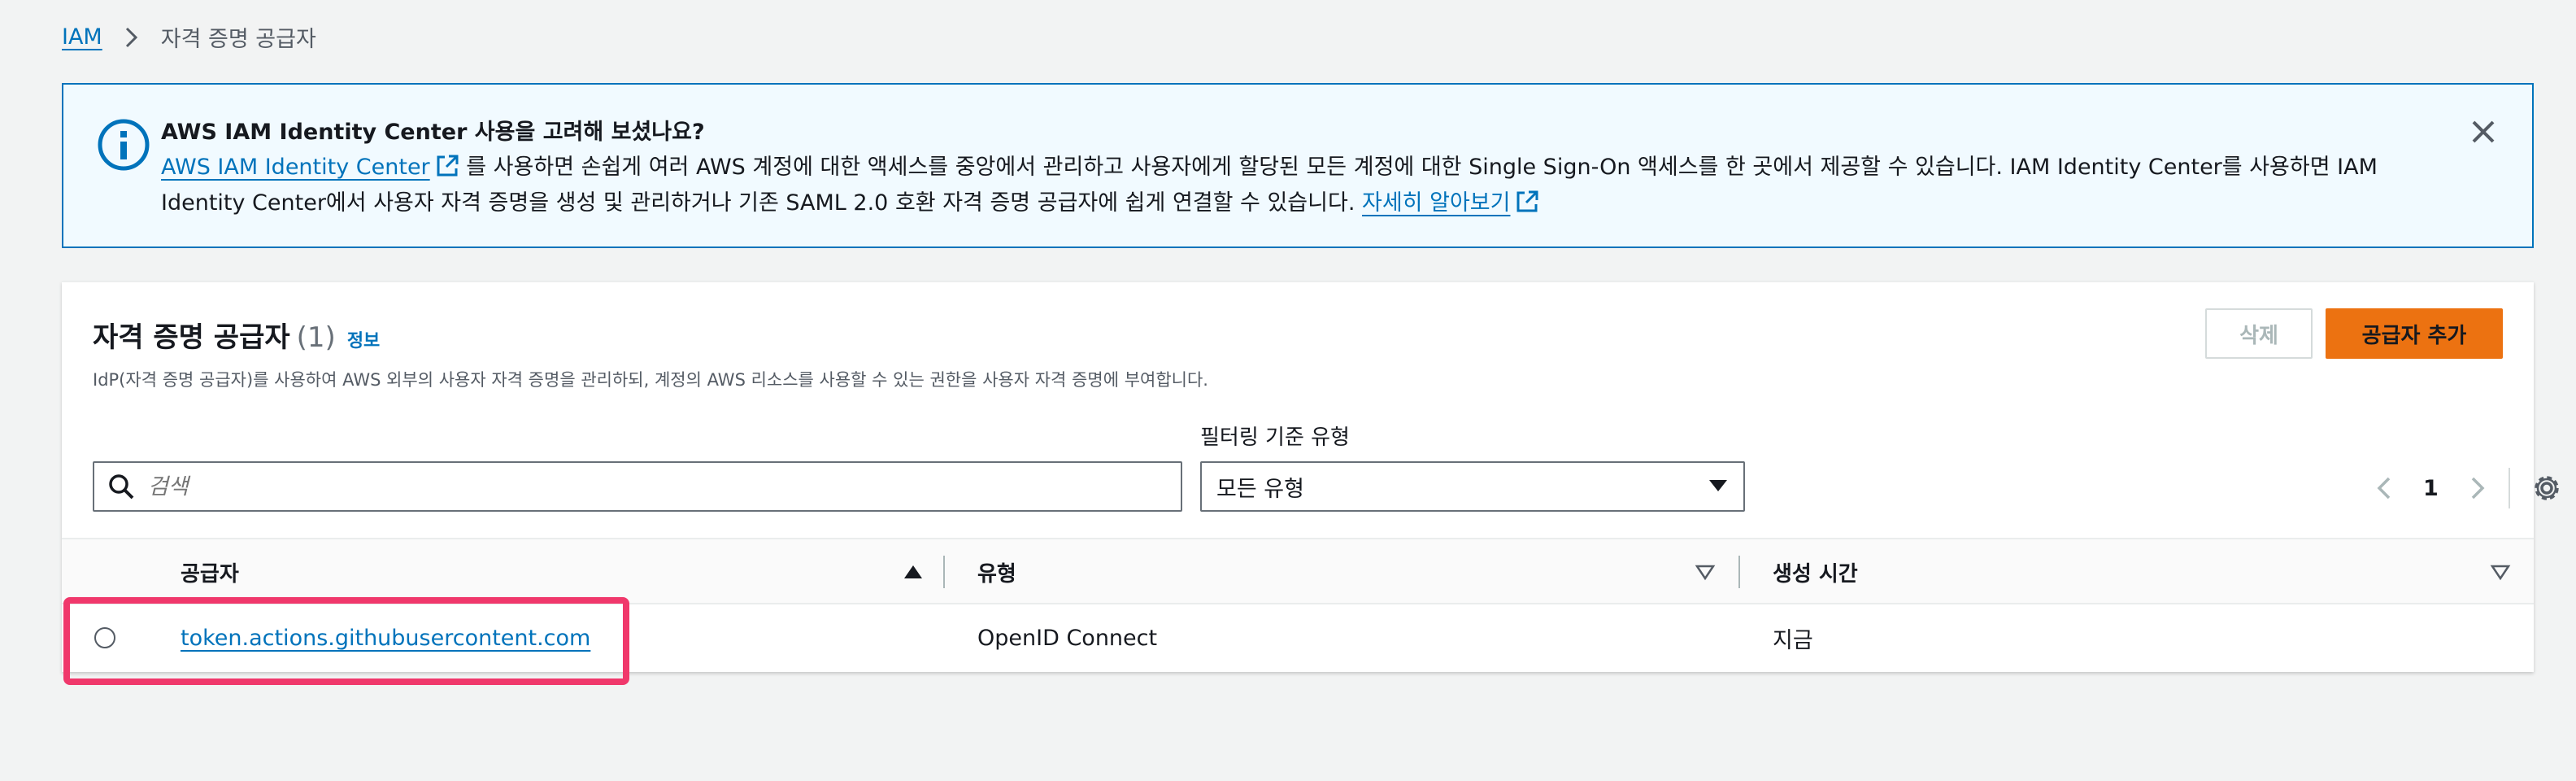  I want to click on close-icon, so click(2484, 132).